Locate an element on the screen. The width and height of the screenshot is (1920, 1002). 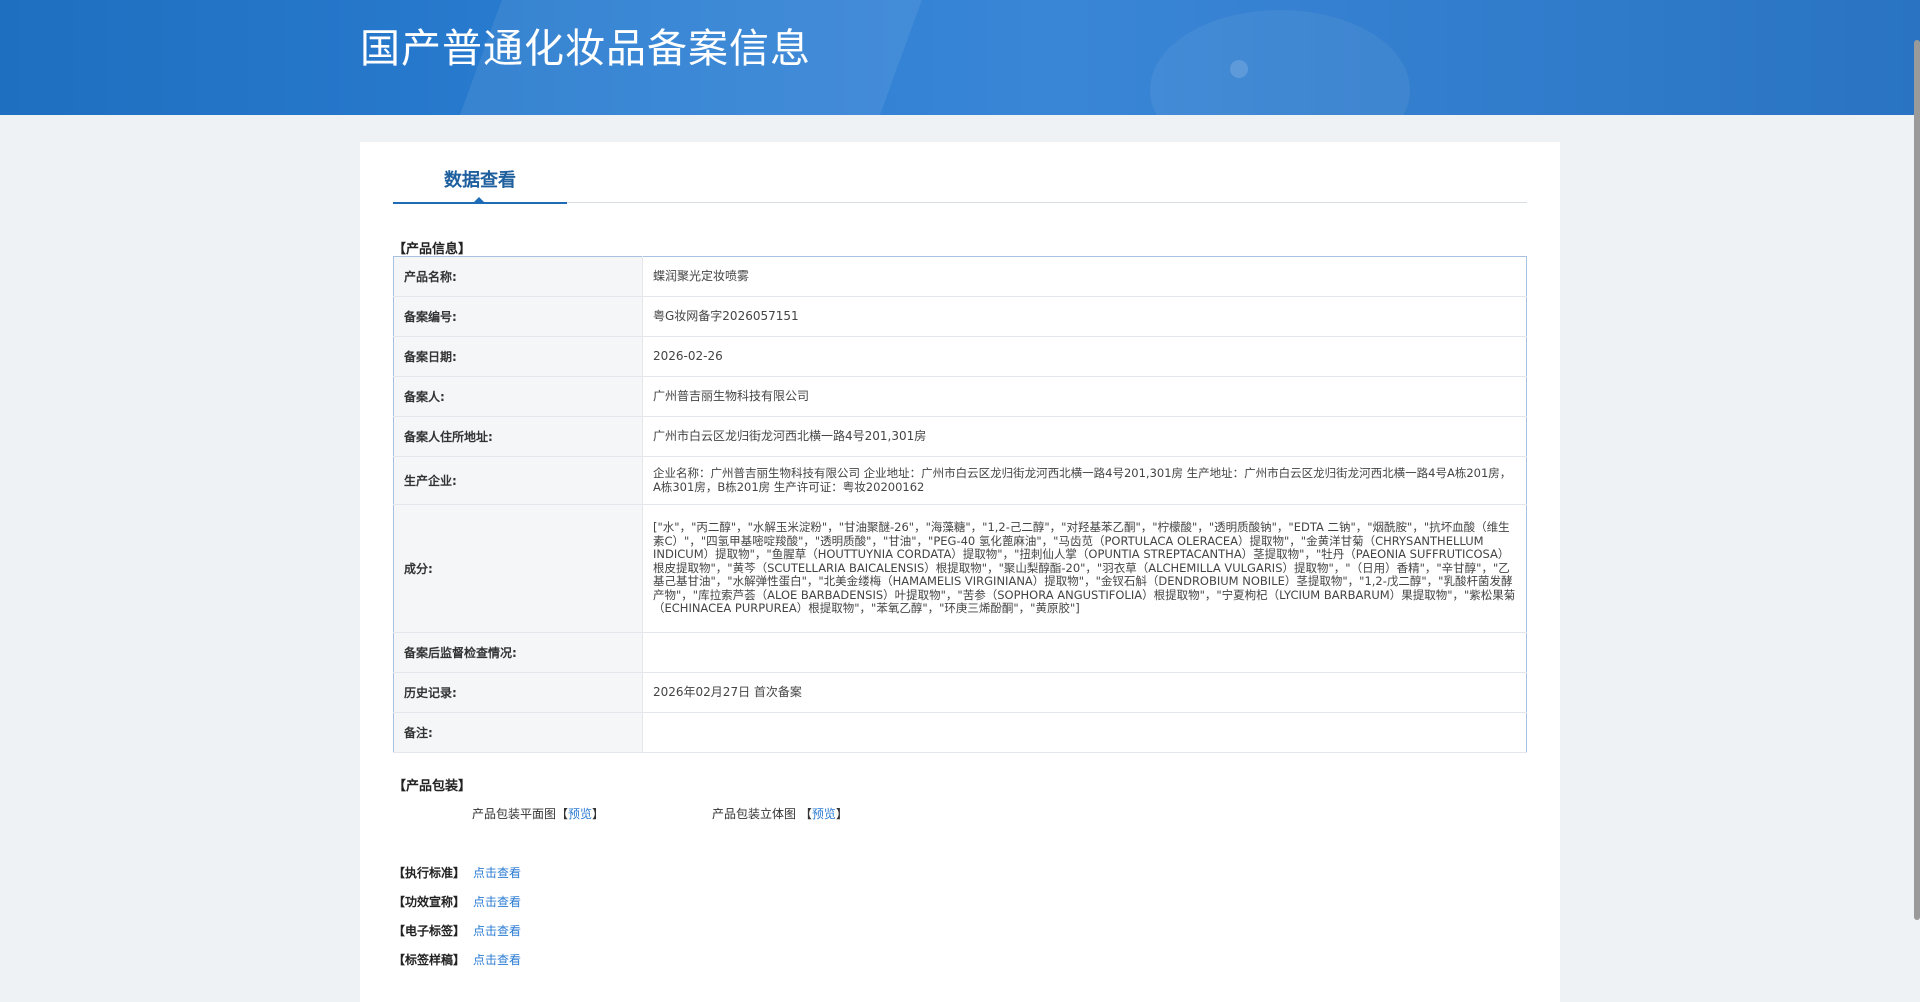
page-title: 国产普通化妆品备案信息 is located at coordinates (585, 49).